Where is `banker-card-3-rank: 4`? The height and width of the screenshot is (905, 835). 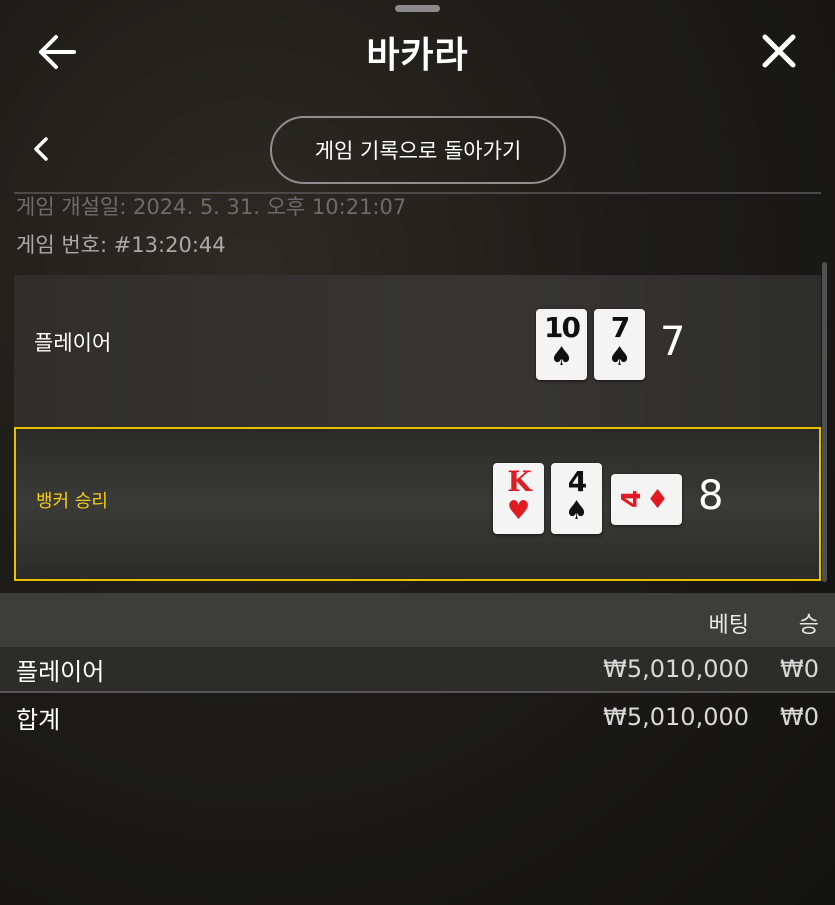 banker-card-3-rank: 4 is located at coordinates (631, 499).